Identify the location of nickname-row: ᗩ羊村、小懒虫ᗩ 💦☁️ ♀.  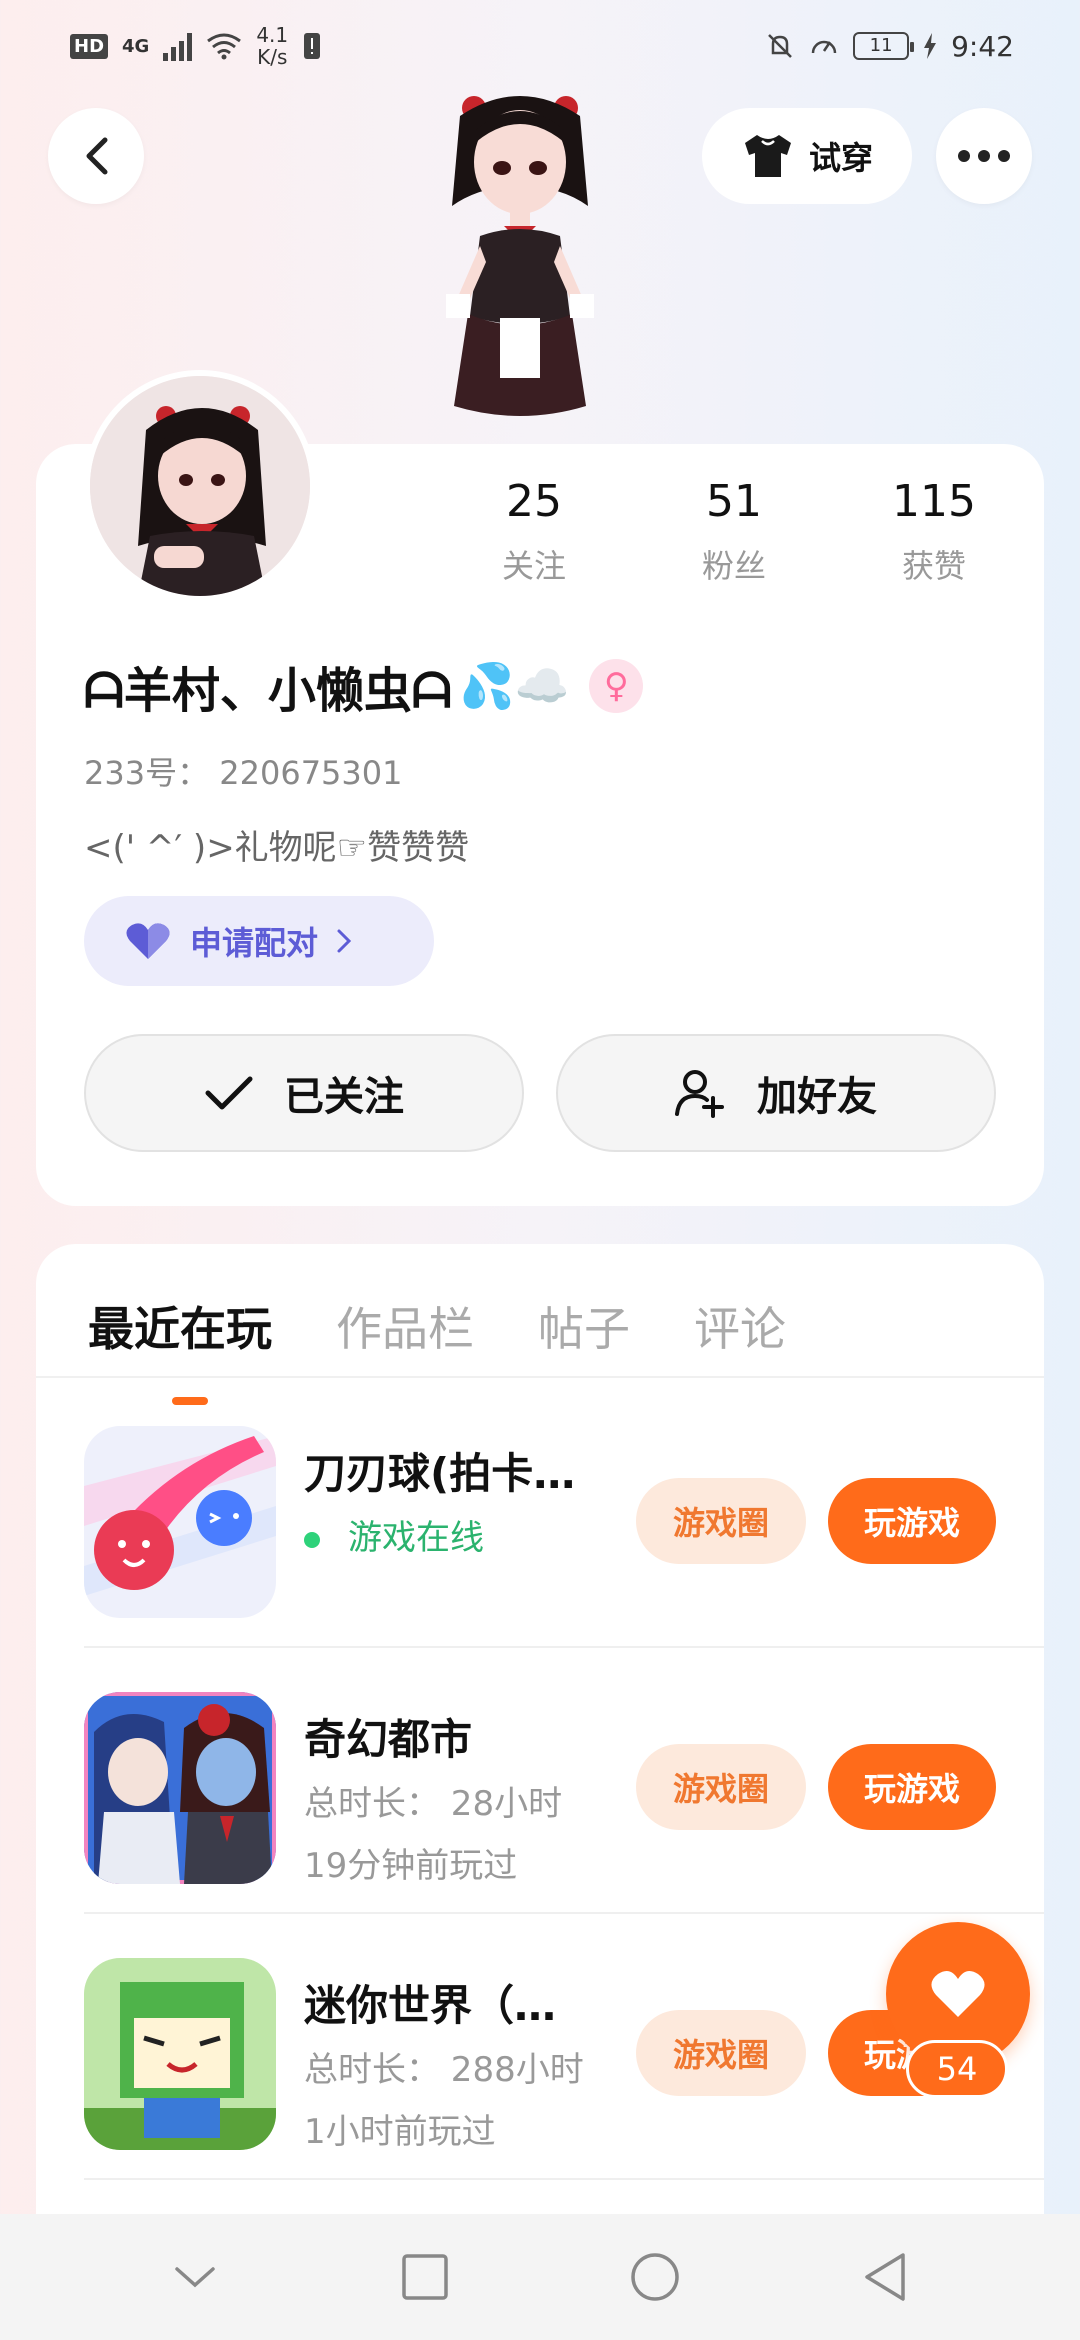
(364, 686).